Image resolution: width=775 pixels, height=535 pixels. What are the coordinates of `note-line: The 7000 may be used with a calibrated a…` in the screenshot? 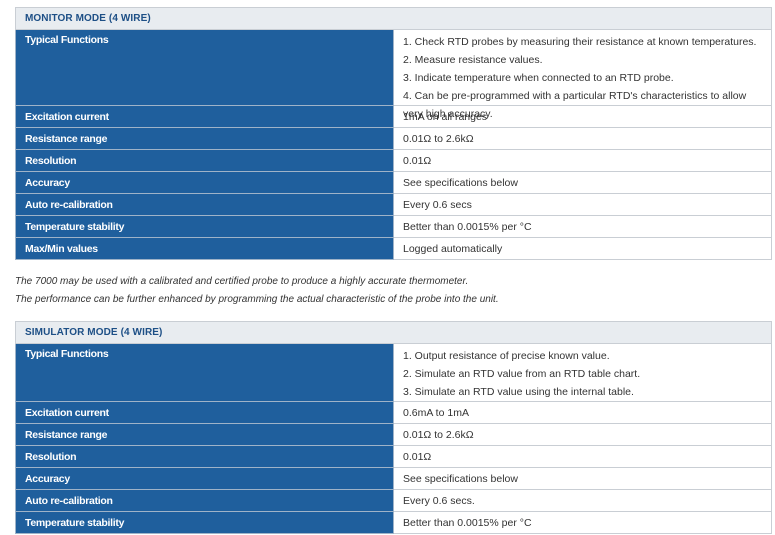 It's located at (242, 281).